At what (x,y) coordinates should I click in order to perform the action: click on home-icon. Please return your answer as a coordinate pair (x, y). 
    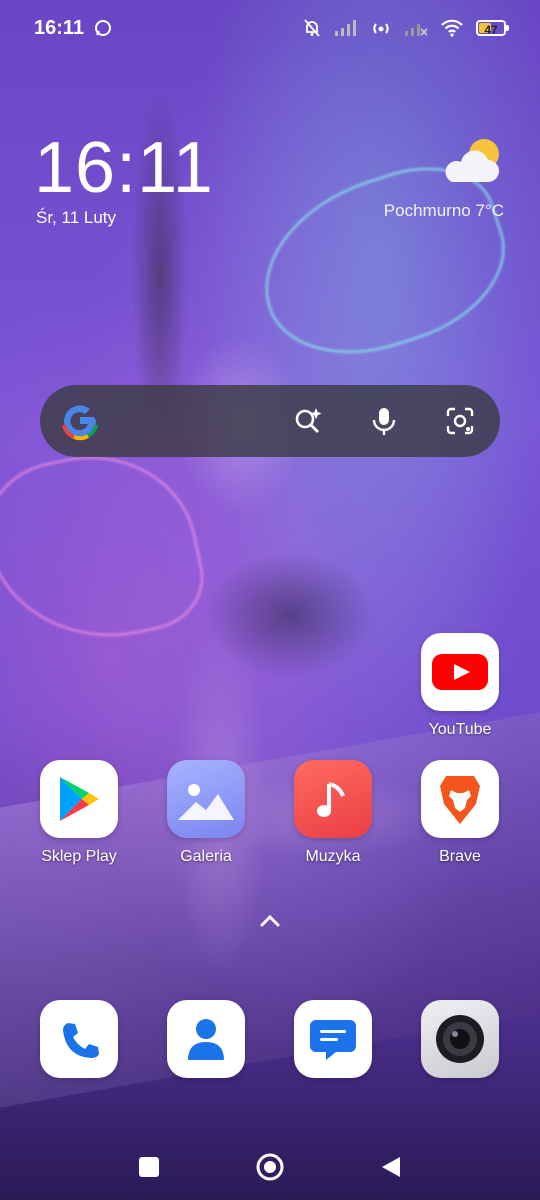
    Looking at the image, I should click on (270, 1167).